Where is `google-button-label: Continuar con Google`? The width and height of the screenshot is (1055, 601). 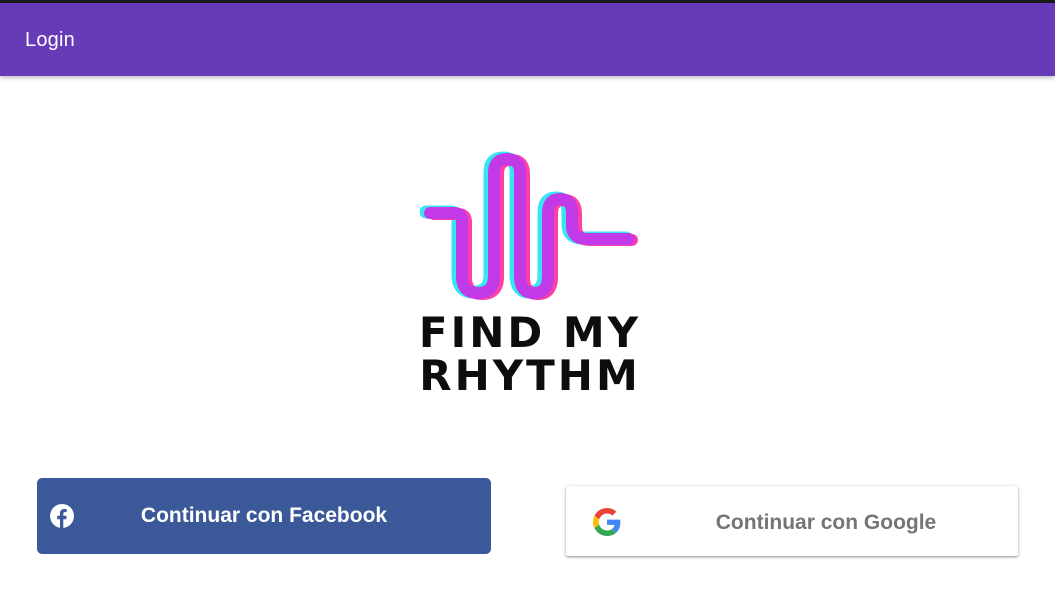
google-button-label: Continuar con Google is located at coordinates (826, 522).